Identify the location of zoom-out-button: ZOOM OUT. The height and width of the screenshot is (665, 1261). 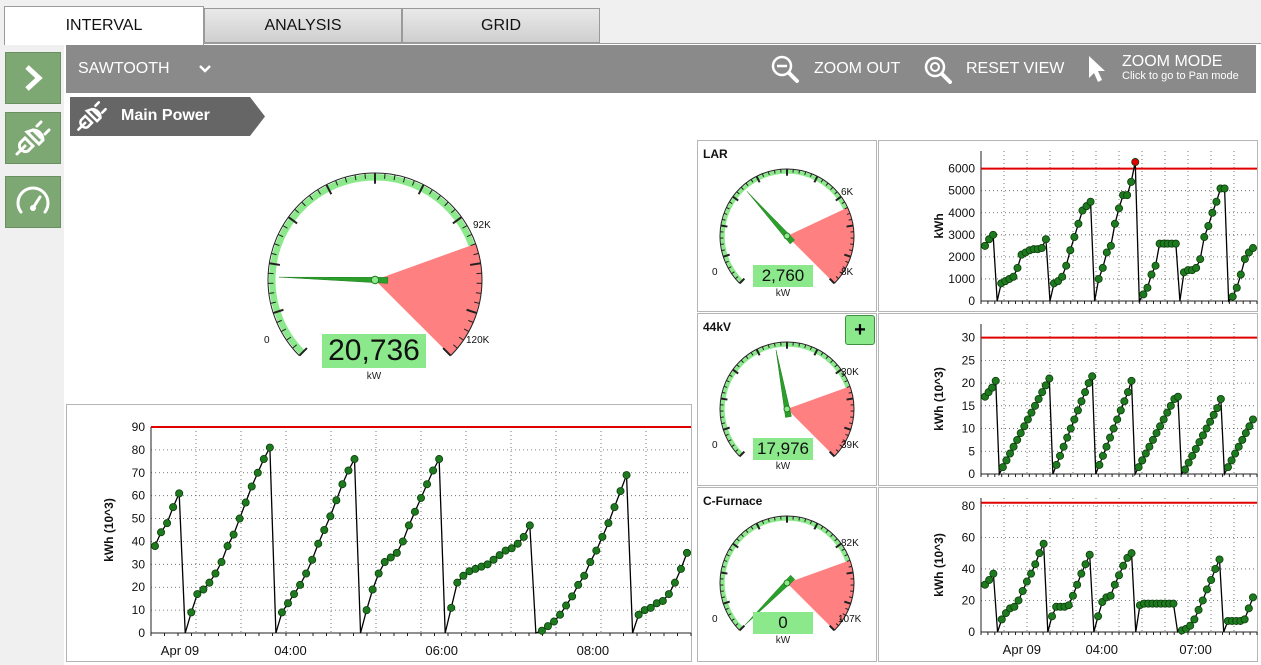
(835, 69).